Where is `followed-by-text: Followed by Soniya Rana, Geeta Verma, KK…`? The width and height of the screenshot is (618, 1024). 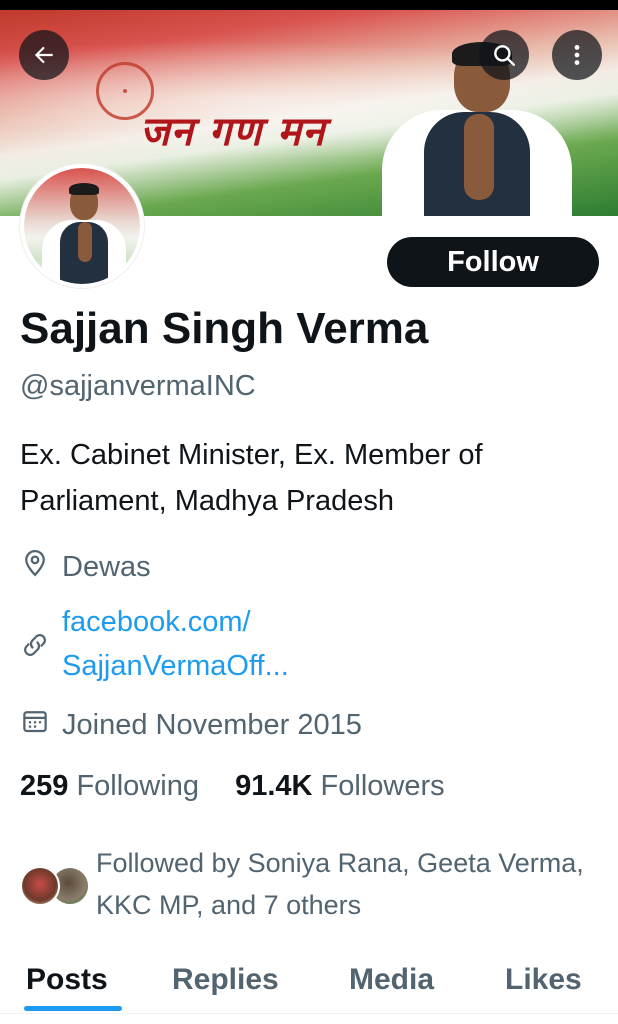 followed-by-text: Followed by Soniya Rana, Geeta Verma, KK… is located at coordinates (340, 884).